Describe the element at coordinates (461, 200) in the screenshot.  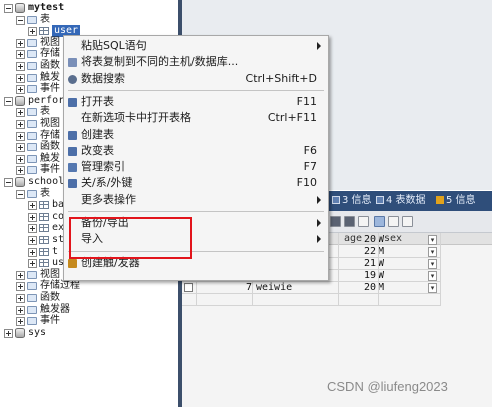
I see `tab-label: 5 信息` at that location.